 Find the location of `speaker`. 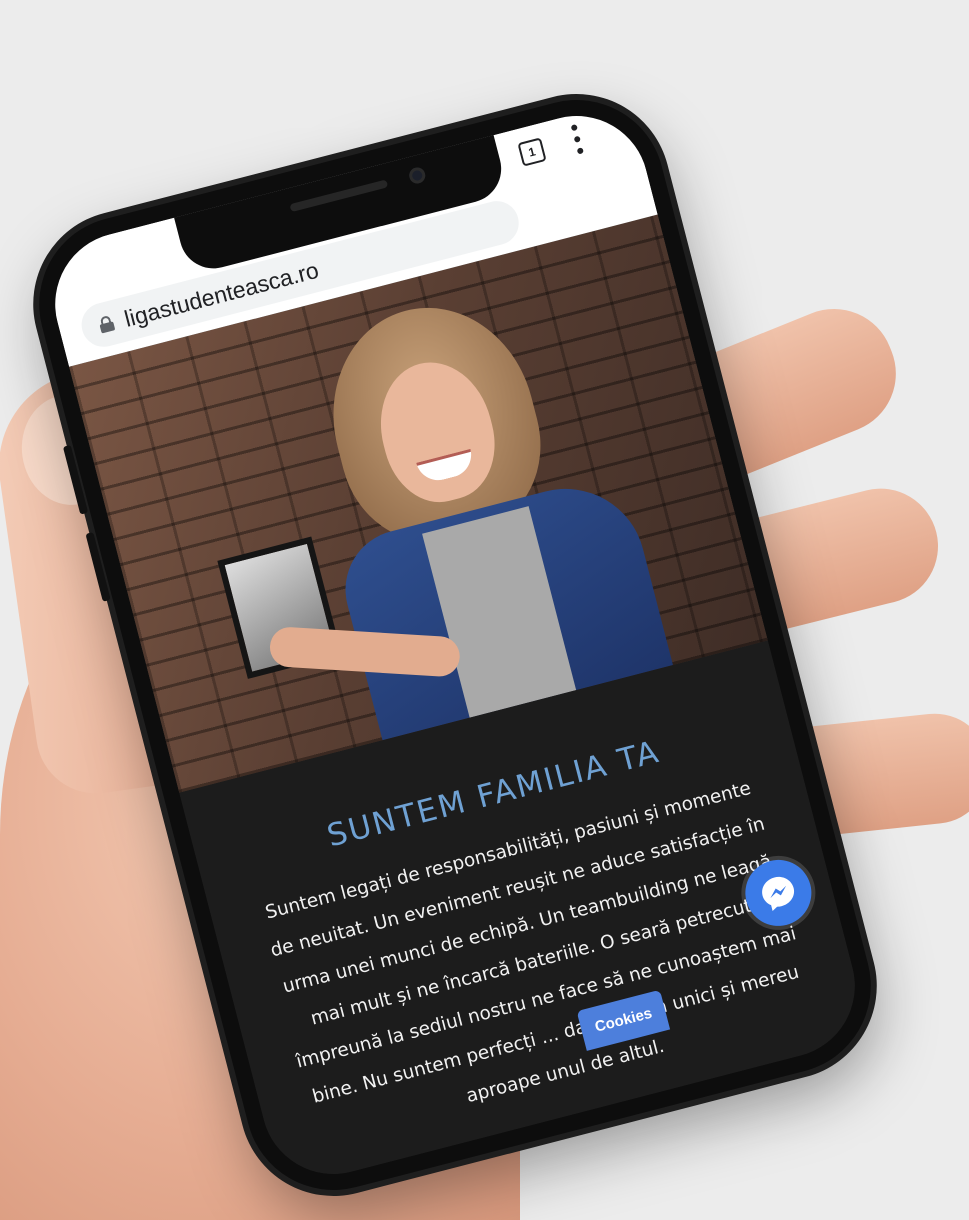

speaker is located at coordinates (339, 196).